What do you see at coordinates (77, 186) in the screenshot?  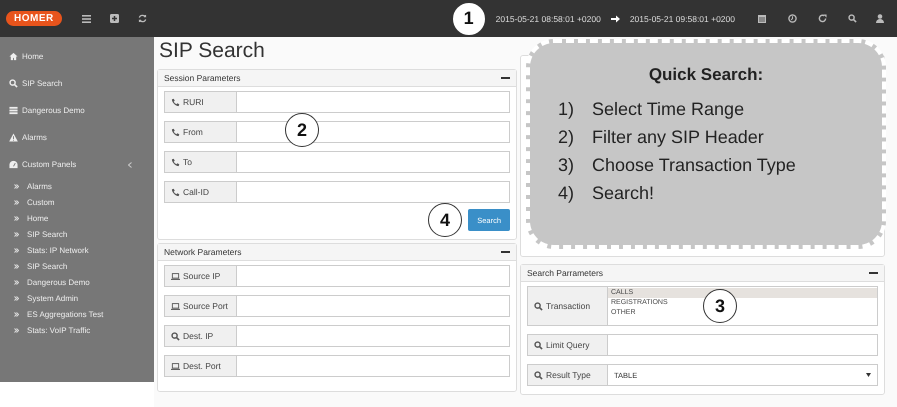 I see `sidebar-subitem: Alarms` at bounding box center [77, 186].